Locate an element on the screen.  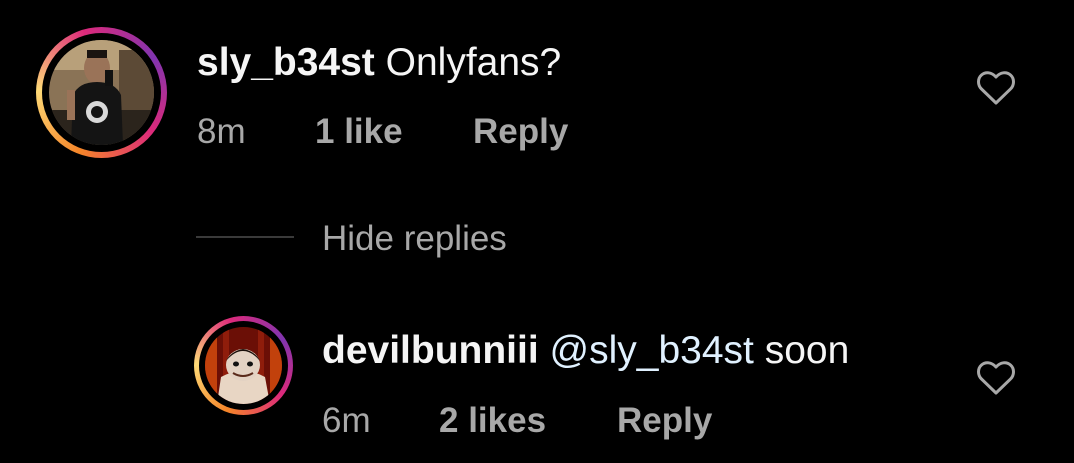
comment-meta: 6m 2 likes Reply is located at coordinates (517, 421).